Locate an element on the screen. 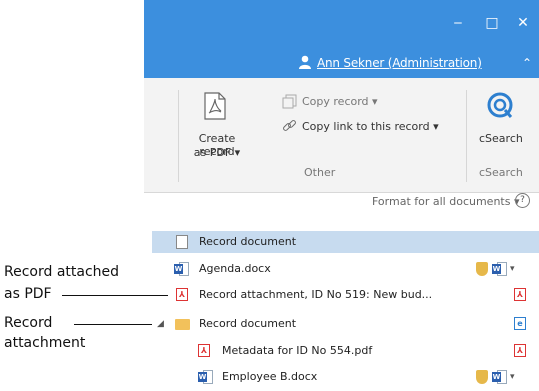 The image size is (539, 391). csearch-label: cSearch is located at coordinates (501, 138).